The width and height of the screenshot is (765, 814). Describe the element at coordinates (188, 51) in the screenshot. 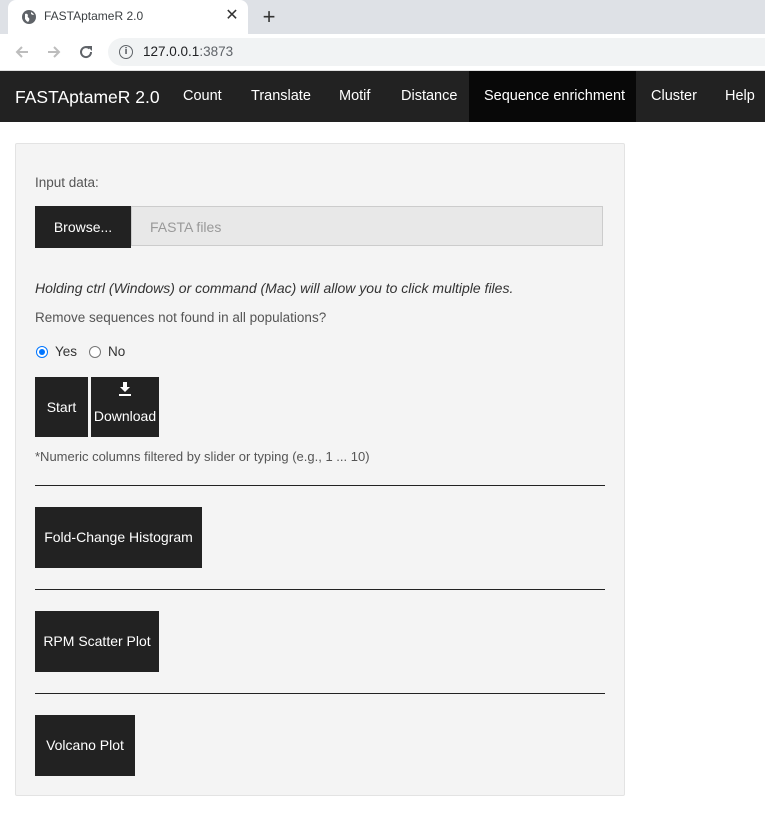

I see `url-text: 127.0.0.1:3873` at that location.